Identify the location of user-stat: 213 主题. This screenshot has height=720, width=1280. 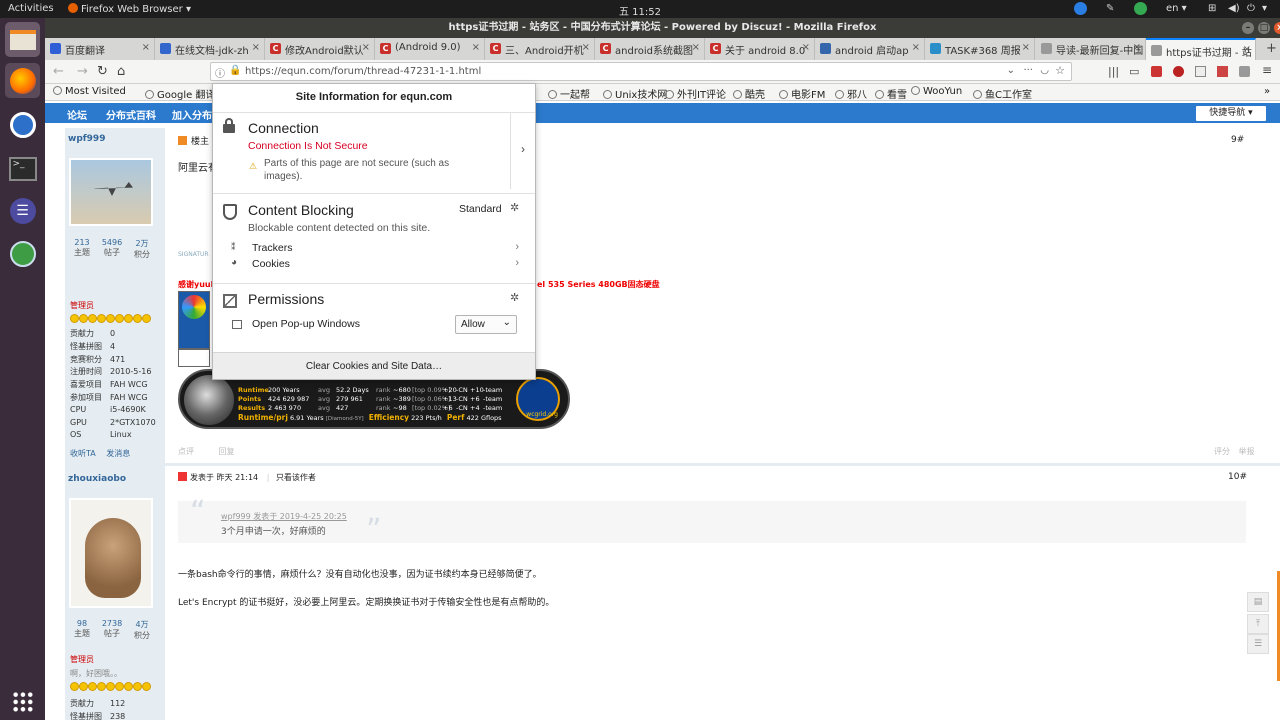
(82, 248).